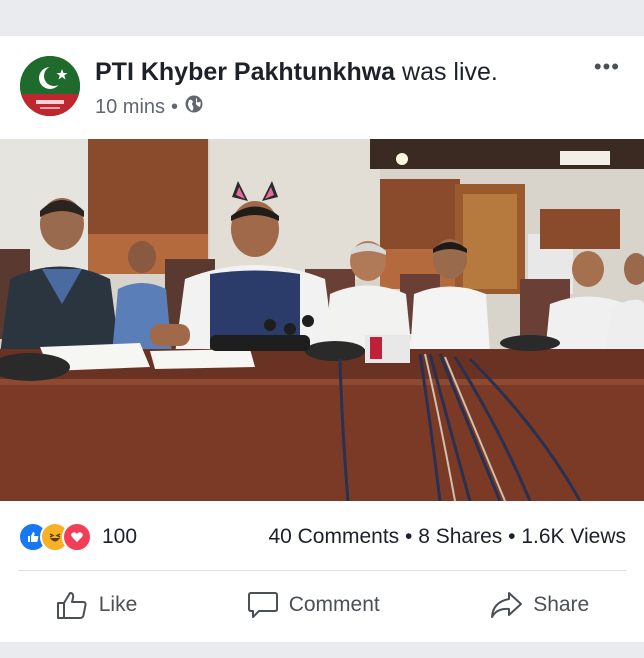 The width and height of the screenshot is (644, 658). I want to click on reactions-summary: 100, so click(77, 537).